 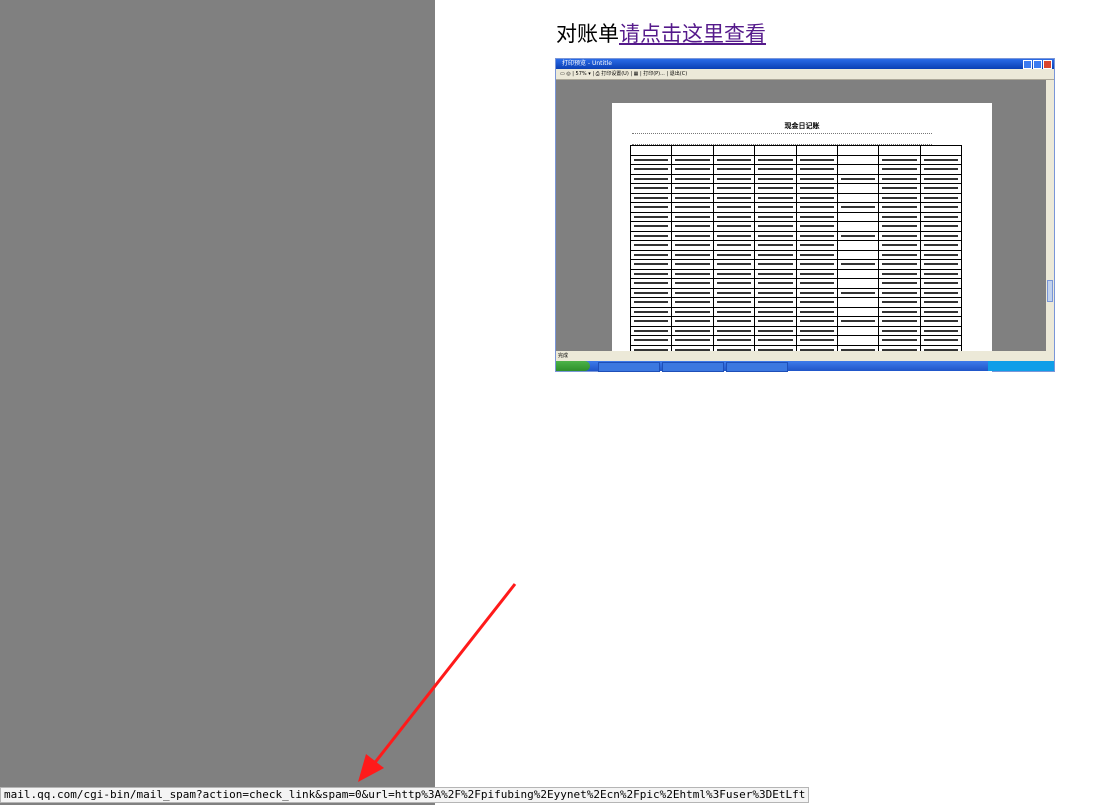 What do you see at coordinates (437, 682) in the screenshot?
I see `red-arrow-annotation` at bounding box center [437, 682].